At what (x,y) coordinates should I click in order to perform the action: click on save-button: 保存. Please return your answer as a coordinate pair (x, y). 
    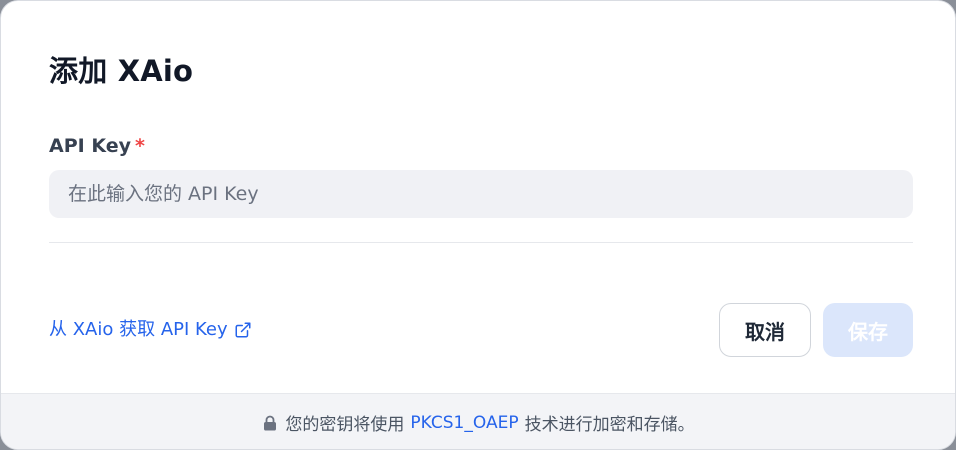
    Looking at the image, I should click on (868, 330).